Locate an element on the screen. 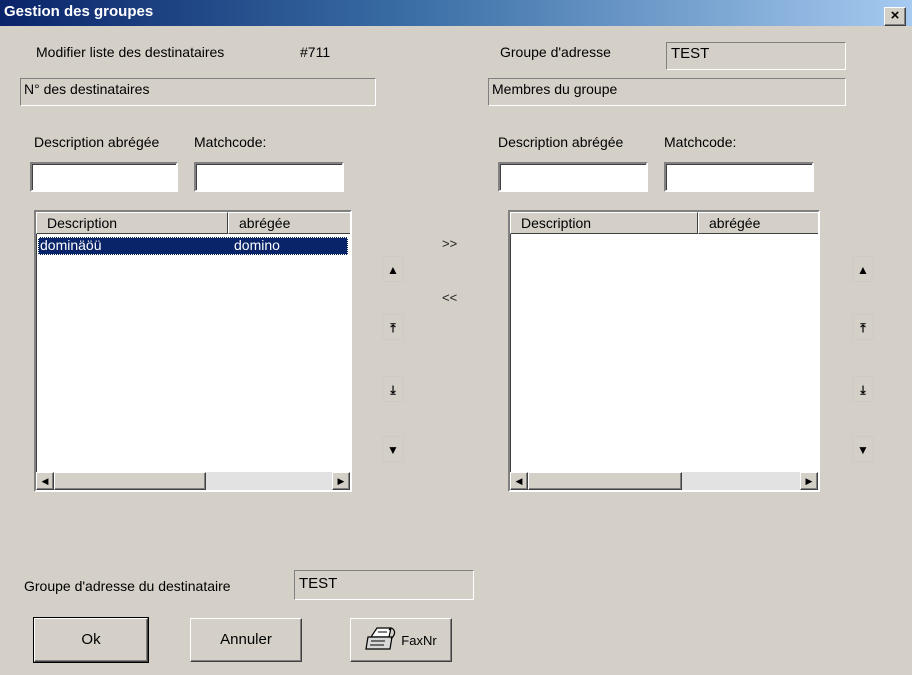 This screenshot has height=675, width=912. left-move-top-button: ⤒ is located at coordinates (393, 327).